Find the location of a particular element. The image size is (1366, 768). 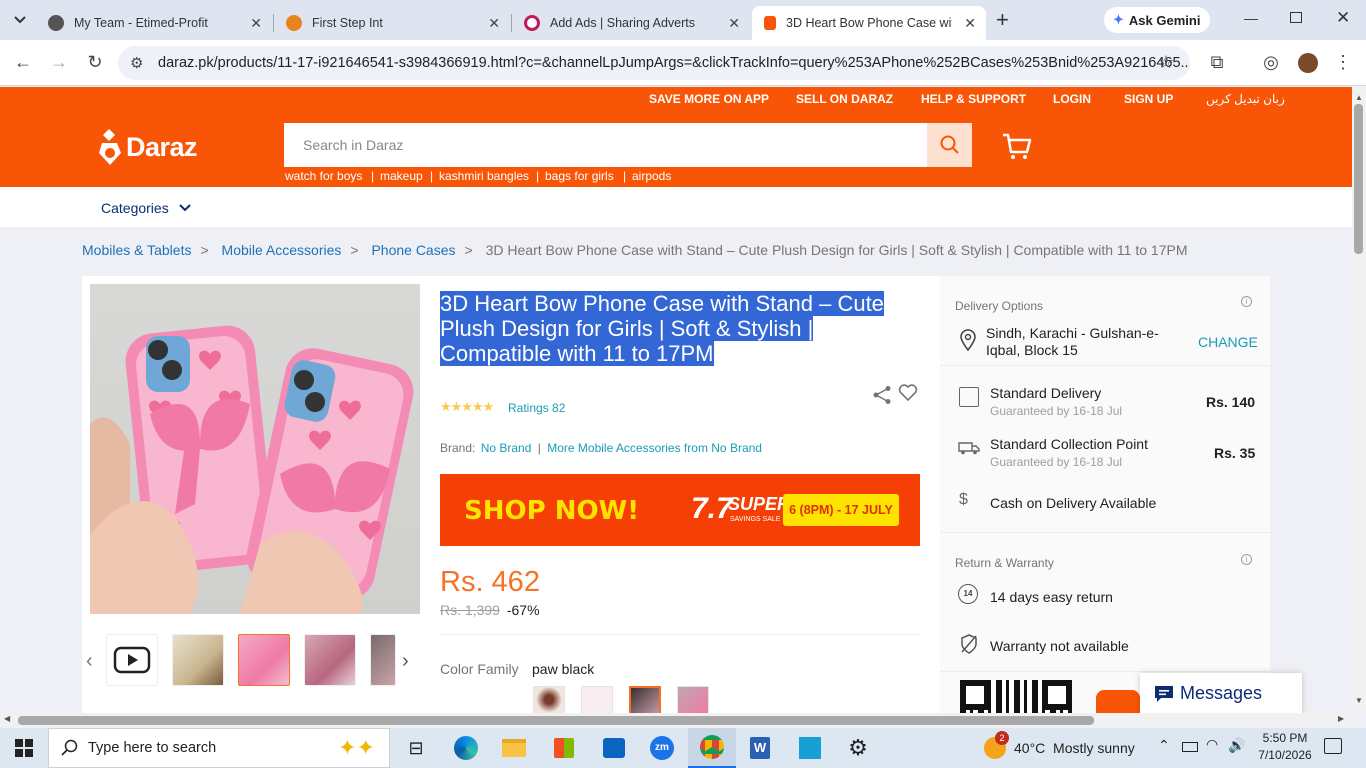

tab-daraz-product: 3D Heart Bow Phone Case with ✕ is located at coordinates (869, 23).